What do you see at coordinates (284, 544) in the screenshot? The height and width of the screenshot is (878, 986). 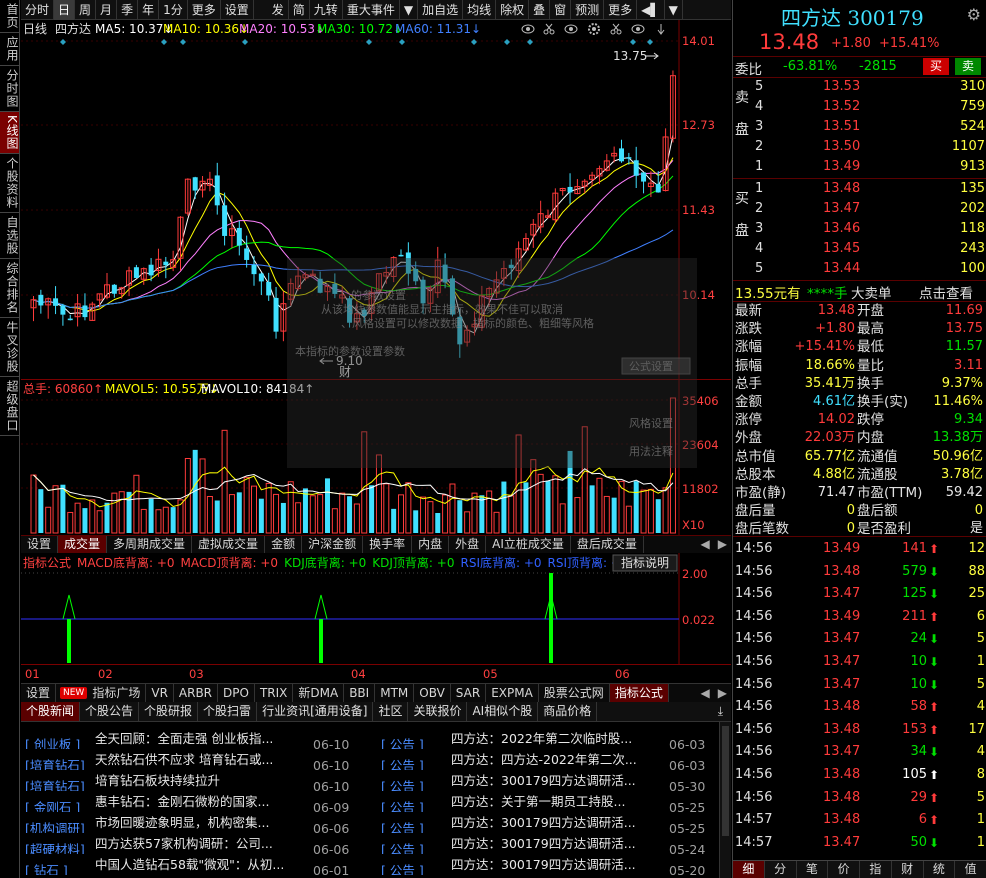 I see `volume-tab: 金额` at bounding box center [284, 544].